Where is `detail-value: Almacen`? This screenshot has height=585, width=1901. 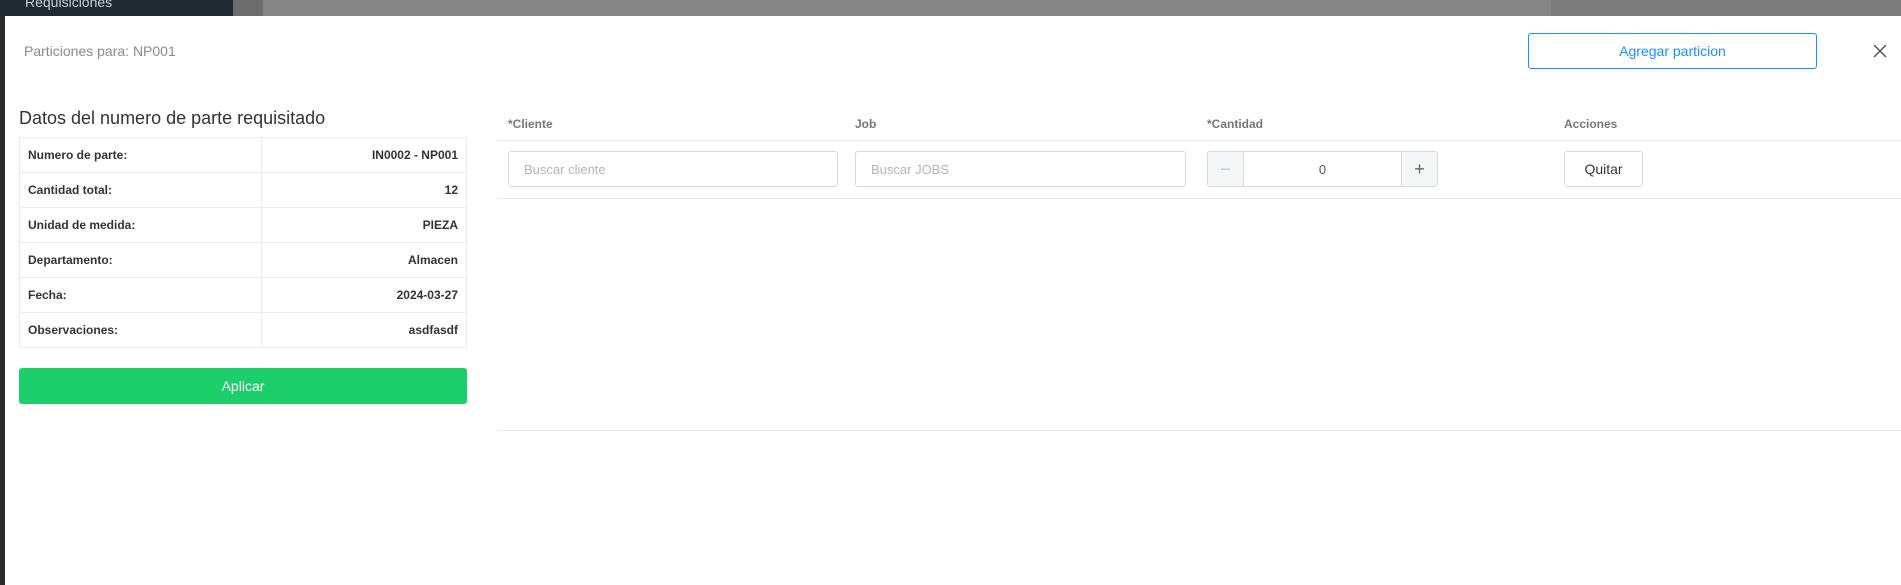 detail-value: Almacen is located at coordinates (364, 260).